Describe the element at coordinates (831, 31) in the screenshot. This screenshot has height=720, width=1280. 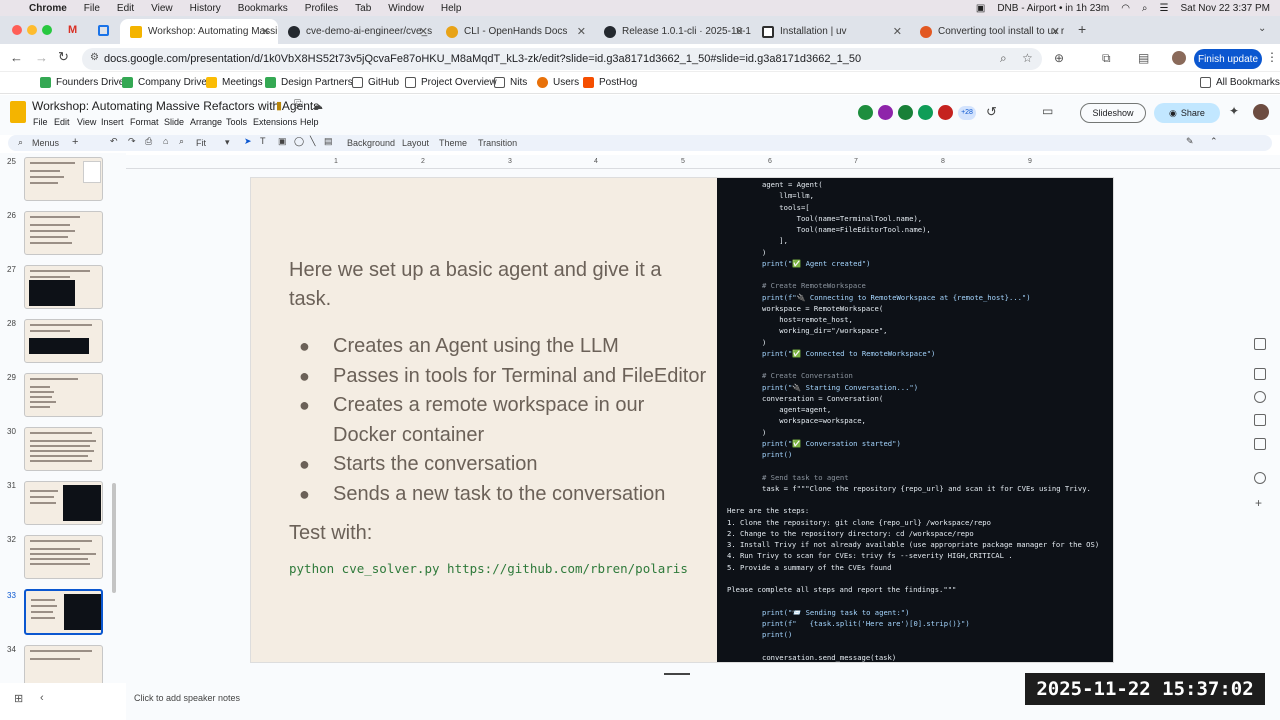
I see `tab-installation-uv: Installation | uv ✕` at that location.